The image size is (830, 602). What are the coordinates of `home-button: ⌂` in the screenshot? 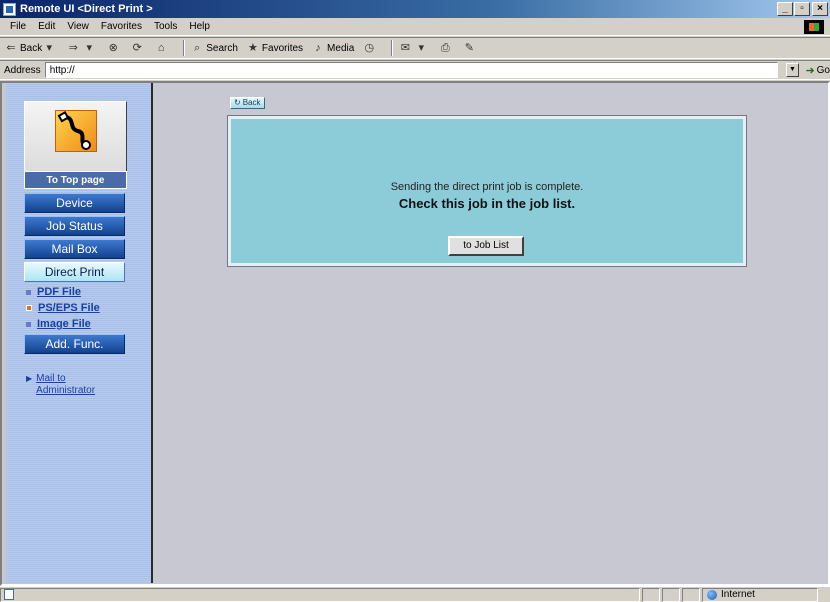 It's located at (162, 48).